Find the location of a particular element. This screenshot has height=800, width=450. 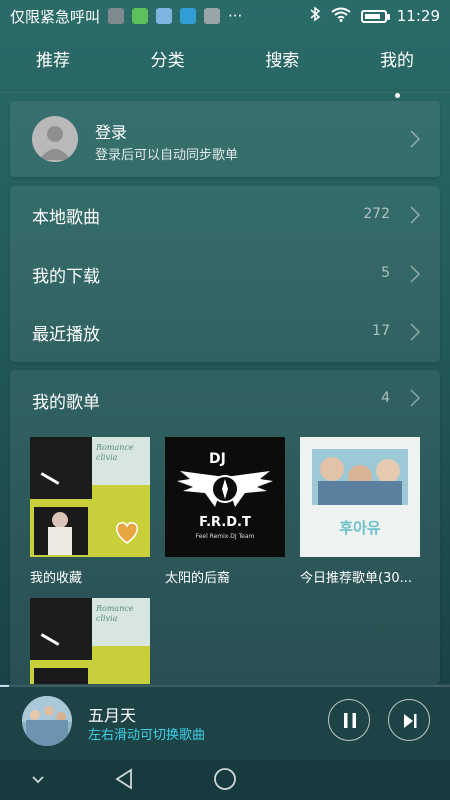

wings-logo-icon is located at coordinates (225, 489).